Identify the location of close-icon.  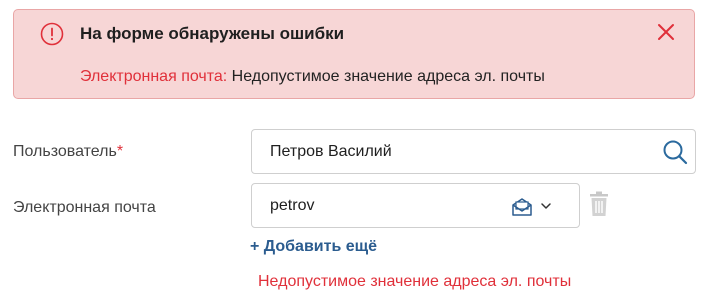
(666, 32).